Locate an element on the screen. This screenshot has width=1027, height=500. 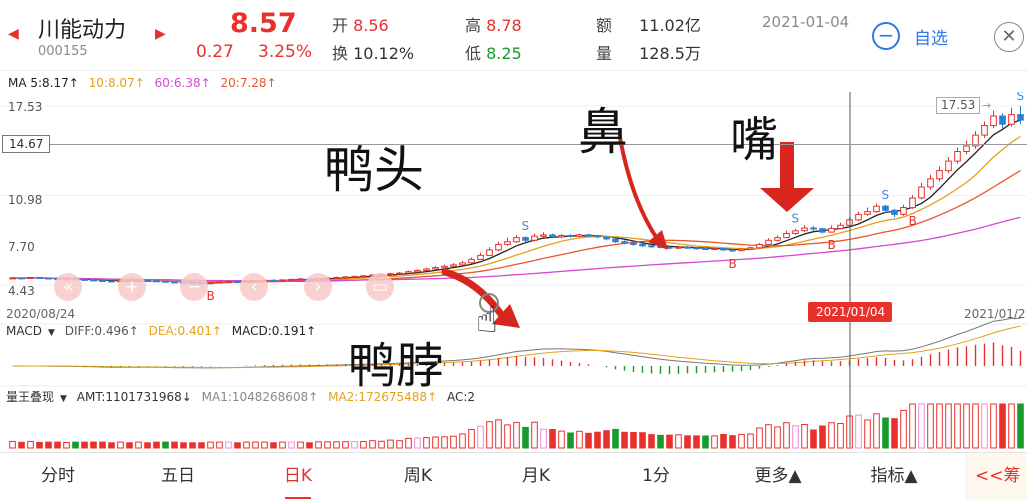
volume-panel is located at coordinates (516, 426).